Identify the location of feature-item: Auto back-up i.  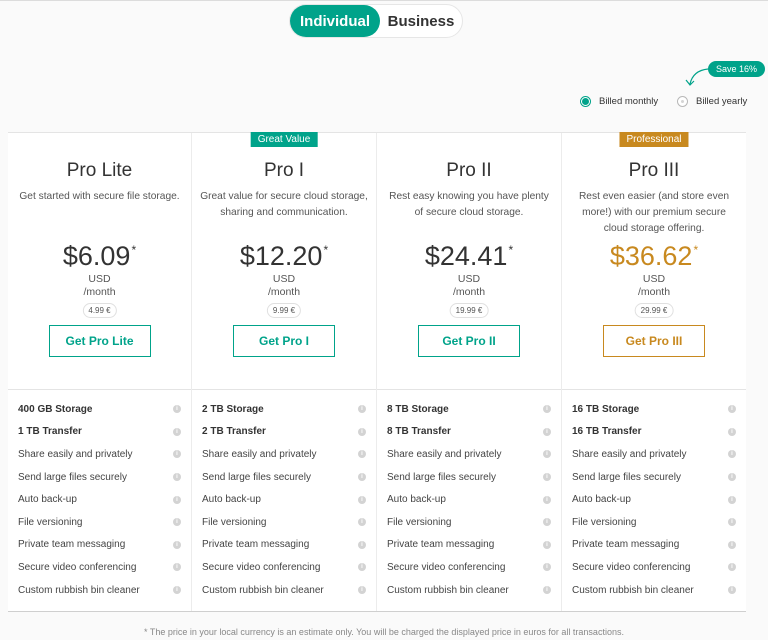
(654, 499).